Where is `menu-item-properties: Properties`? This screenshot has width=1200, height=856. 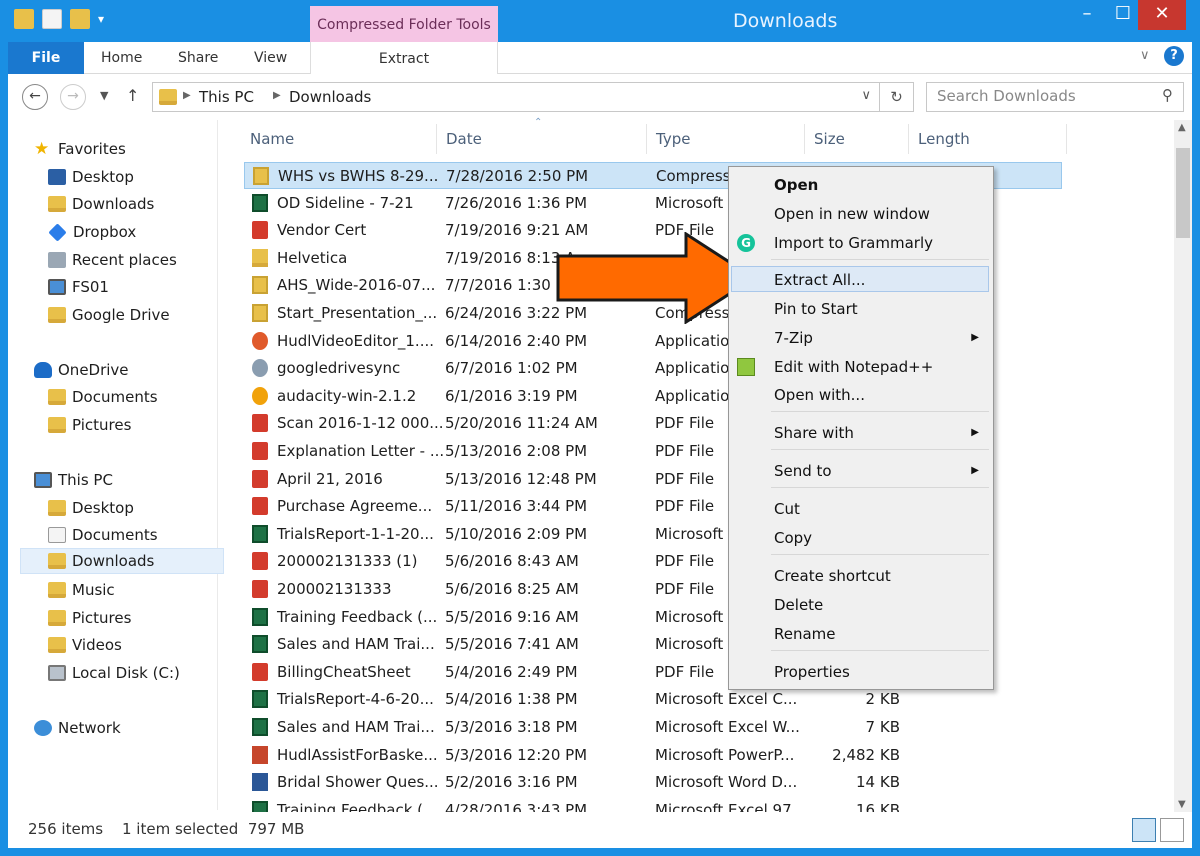 menu-item-properties: Properties is located at coordinates (861, 672).